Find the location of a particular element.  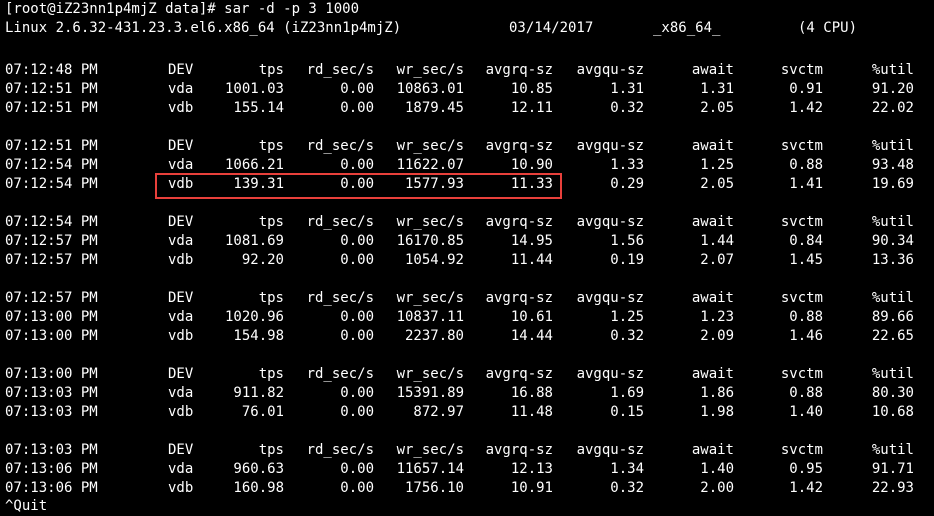

stat-tps: 76.01 is located at coordinates (262, 412).